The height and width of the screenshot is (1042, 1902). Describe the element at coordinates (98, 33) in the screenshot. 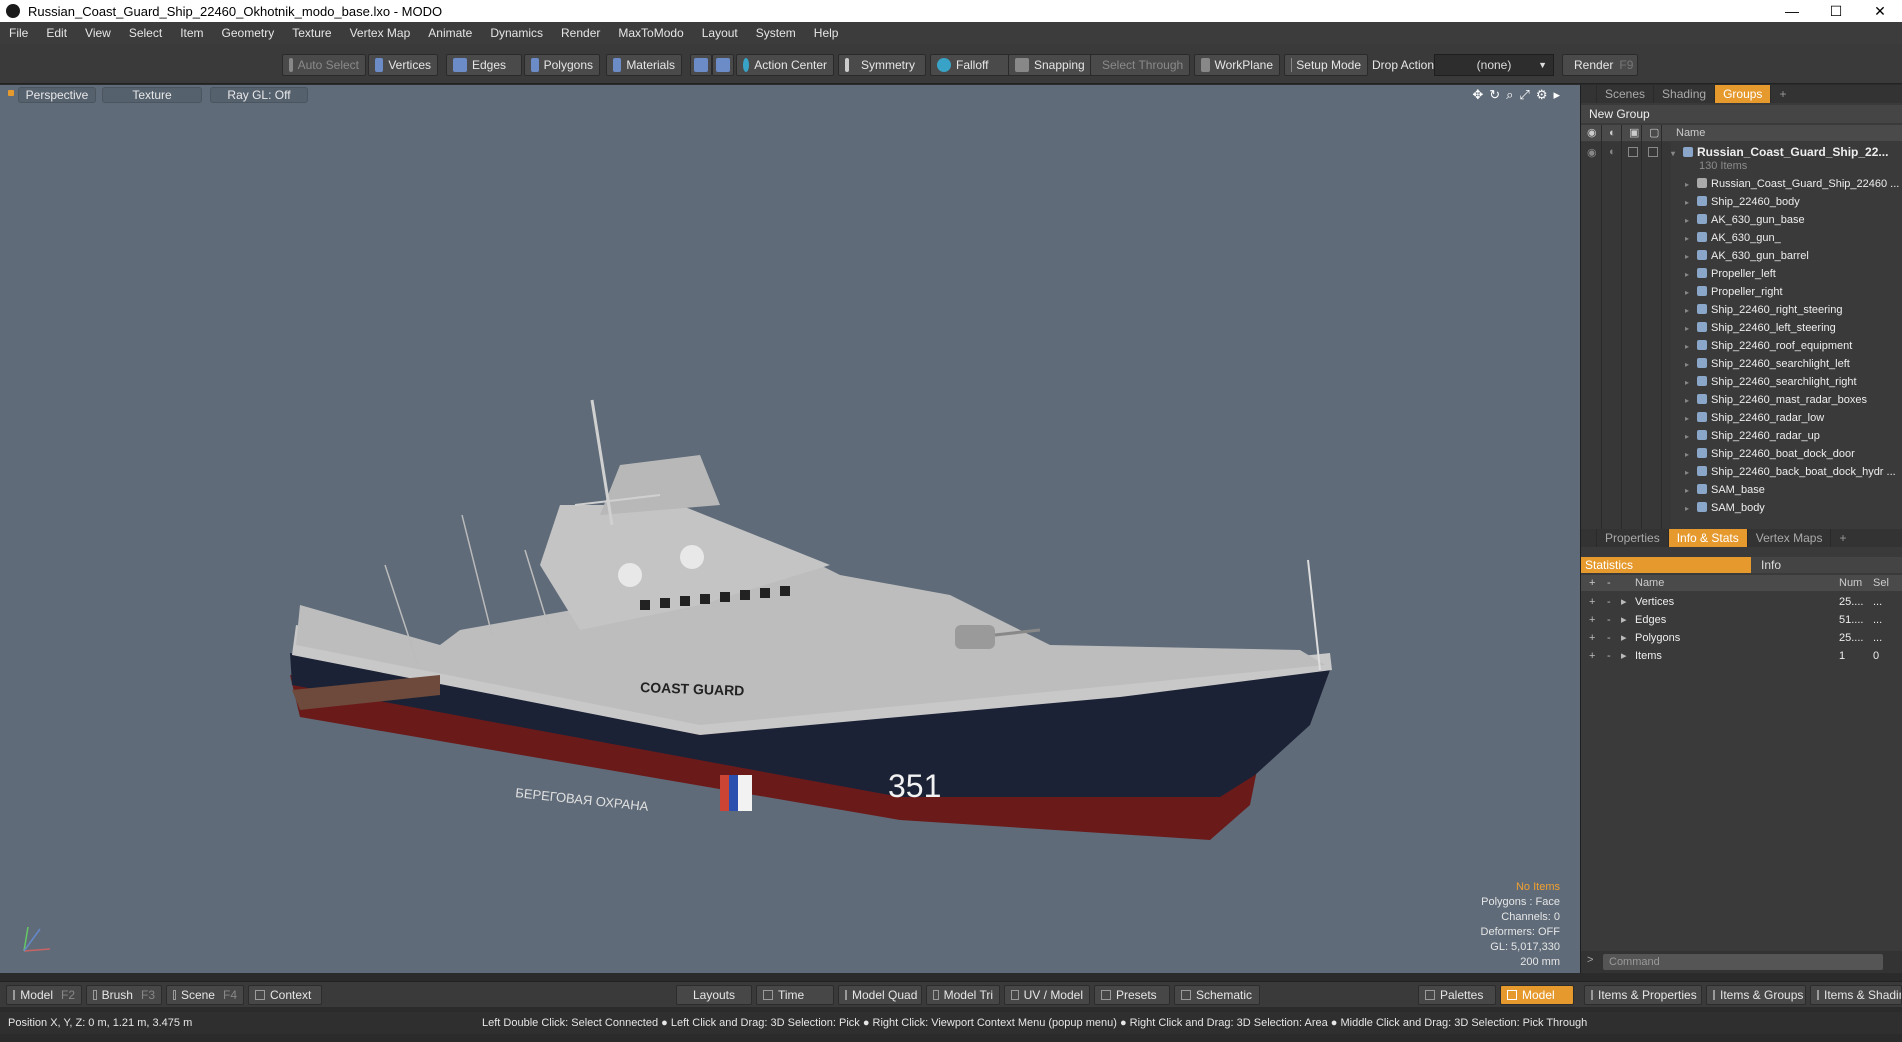

I see `menu-view: View` at that location.